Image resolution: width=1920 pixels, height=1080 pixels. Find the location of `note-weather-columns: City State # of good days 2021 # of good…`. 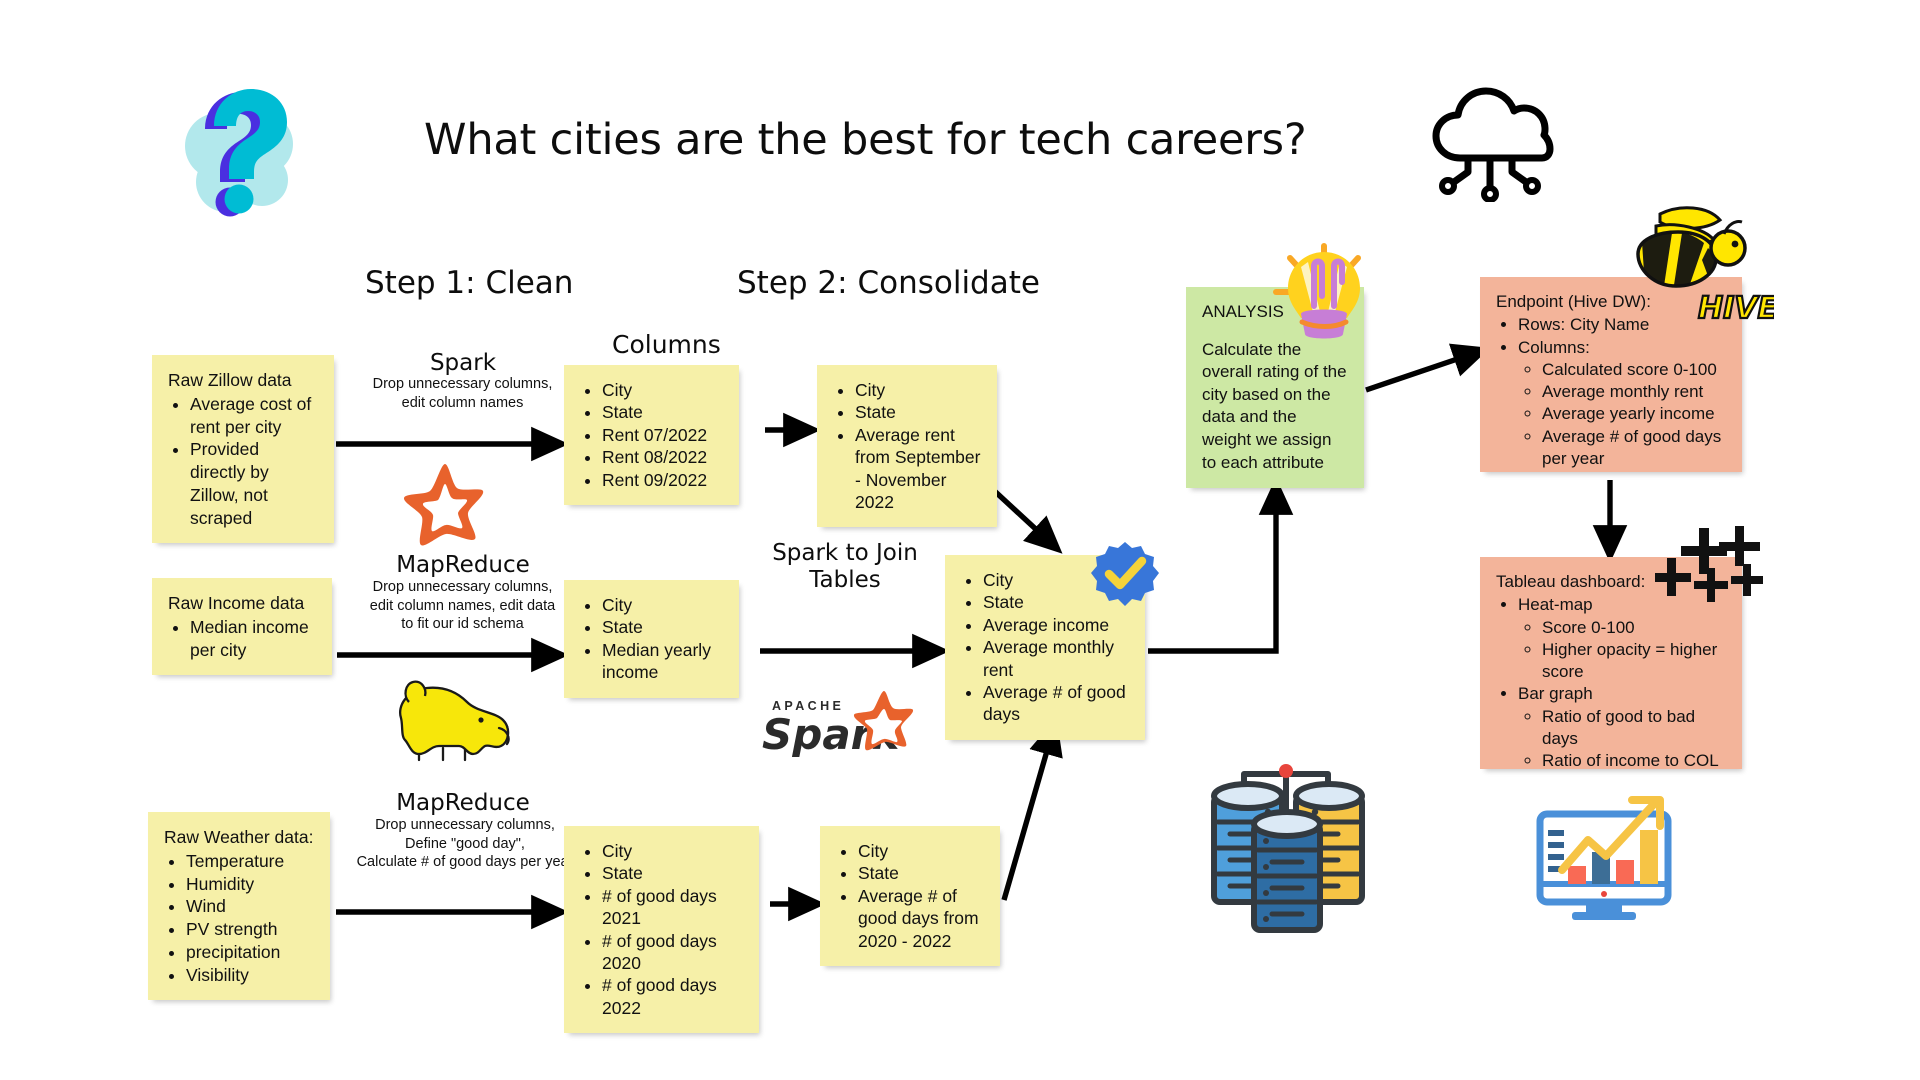

note-weather-columns: City State # of good days 2021 # of good… is located at coordinates (661, 930).